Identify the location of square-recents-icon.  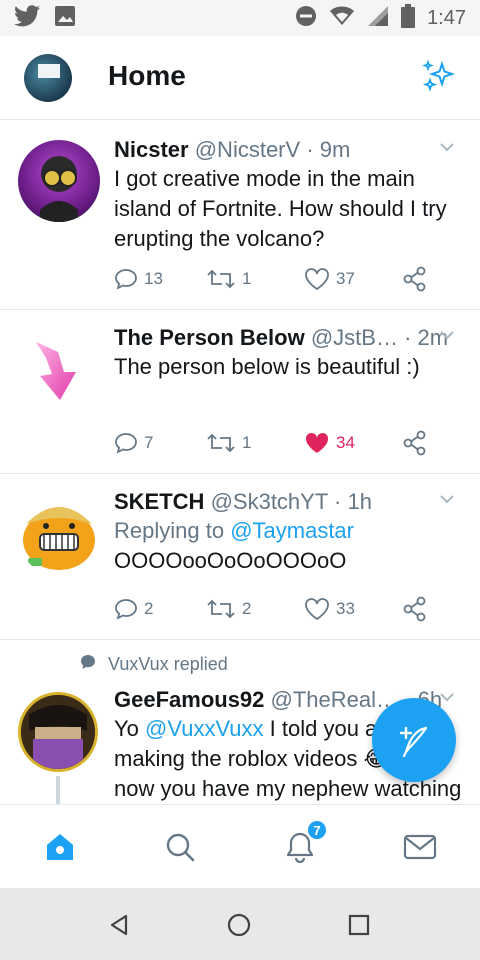
(359, 925).